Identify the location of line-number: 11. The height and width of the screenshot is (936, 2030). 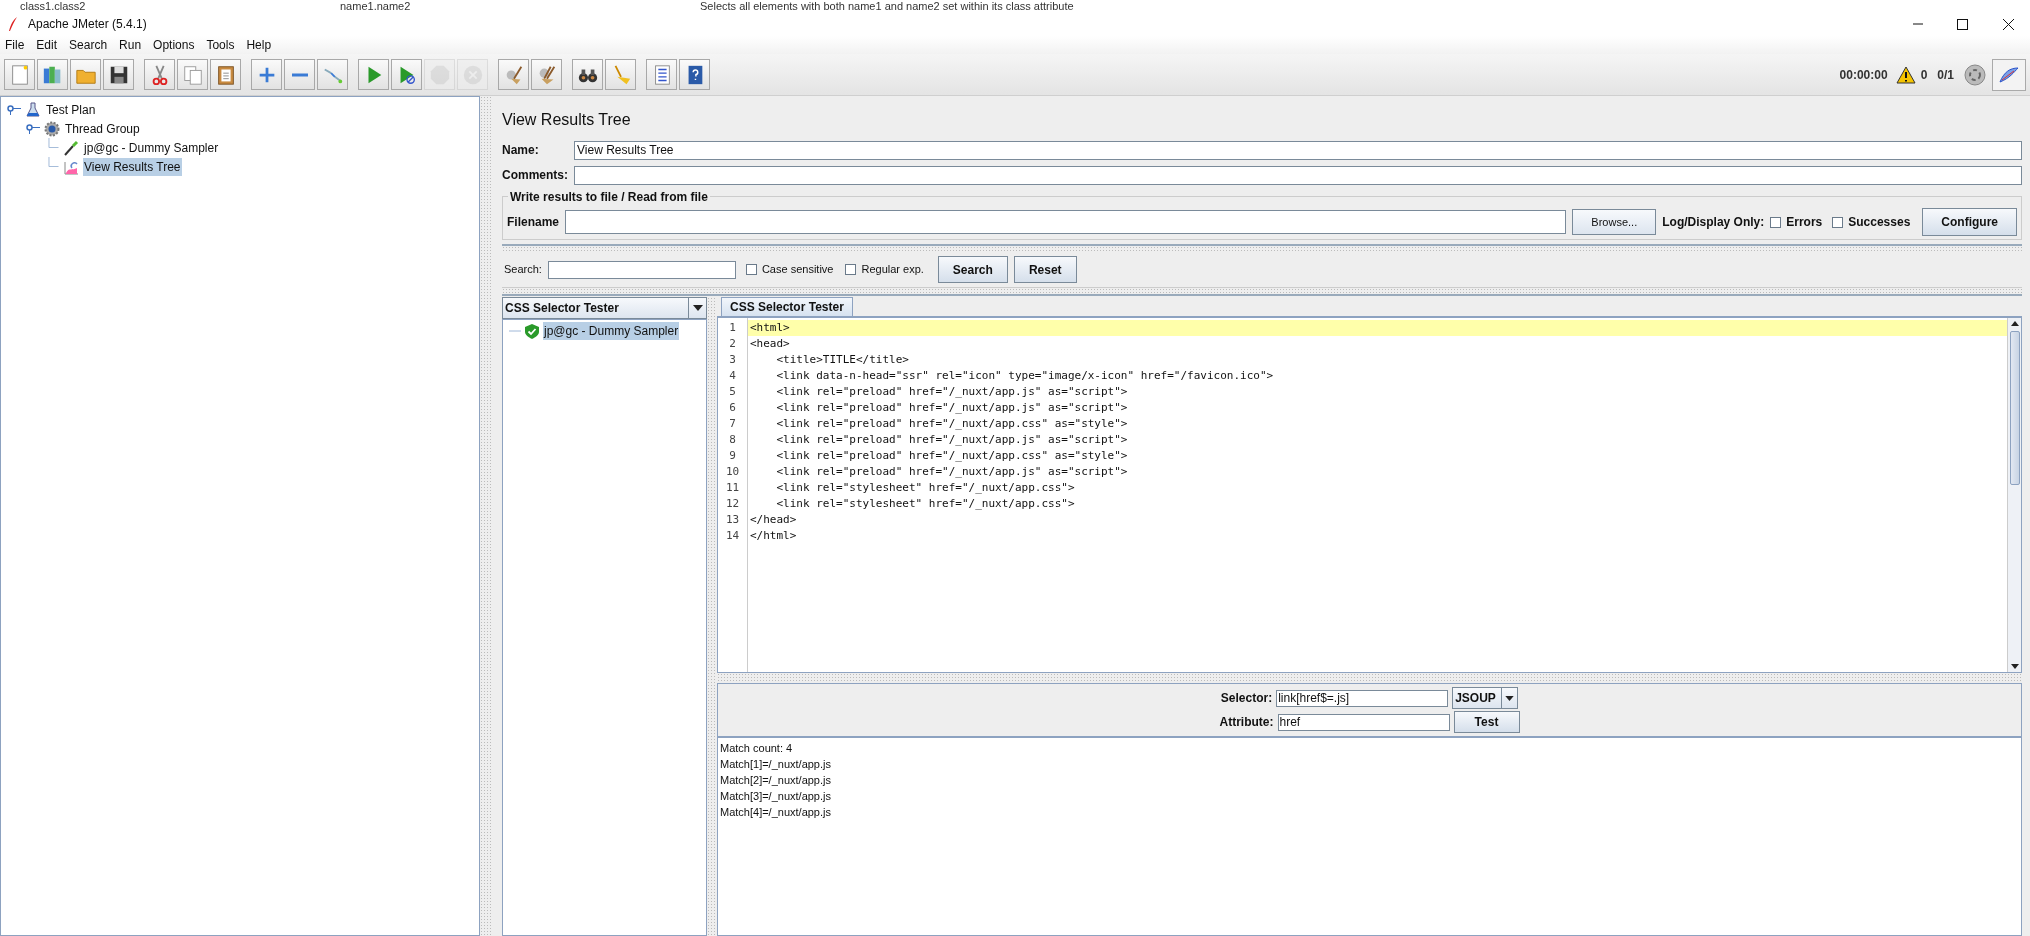
(732, 488).